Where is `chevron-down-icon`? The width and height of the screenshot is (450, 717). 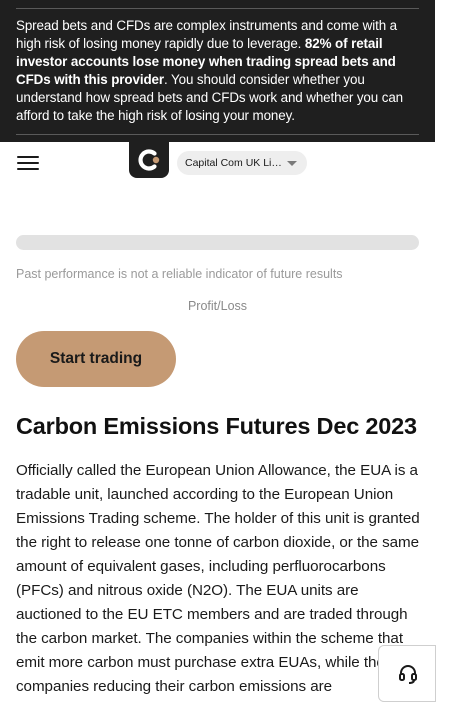 chevron-down-icon is located at coordinates (292, 163).